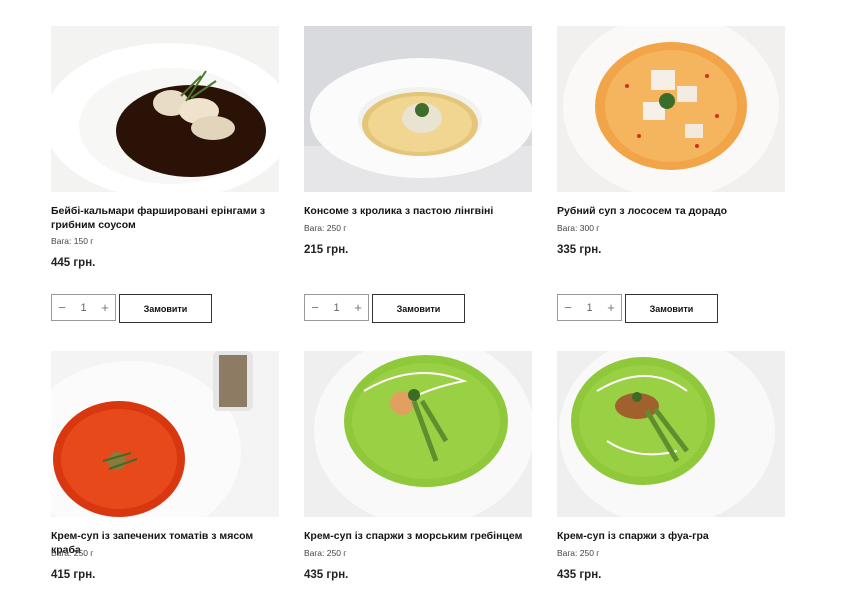 The height and width of the screenshot is (600, 851). Describe the element at coordinates (671, 536) in the screenshot. I see `product-title: Крем-суп із спаржи з фуа-гра` at that location.